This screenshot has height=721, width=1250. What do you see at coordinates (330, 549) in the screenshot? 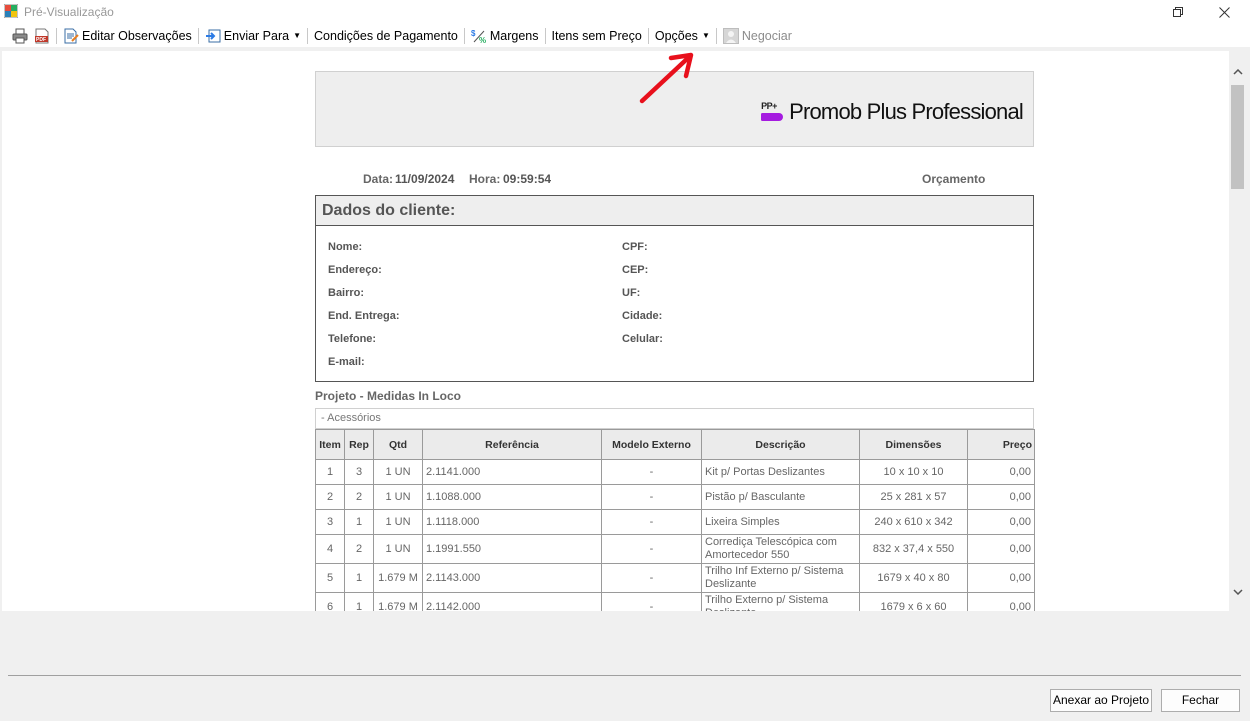
I see `cell-item: 4` at bounding box center [330, 549].